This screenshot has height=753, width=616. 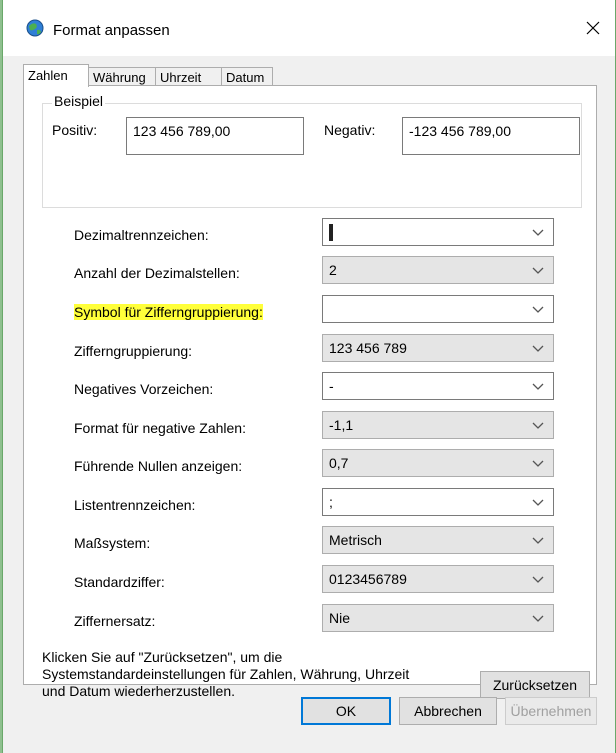 I want to click on cancel-button: Abbrechen, so click(x=448, y=711).